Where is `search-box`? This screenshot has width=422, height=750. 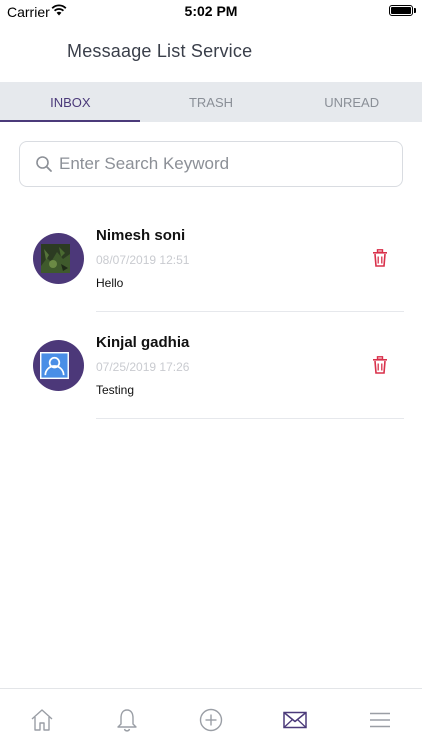 search-box is located at coordinates (211, 164).